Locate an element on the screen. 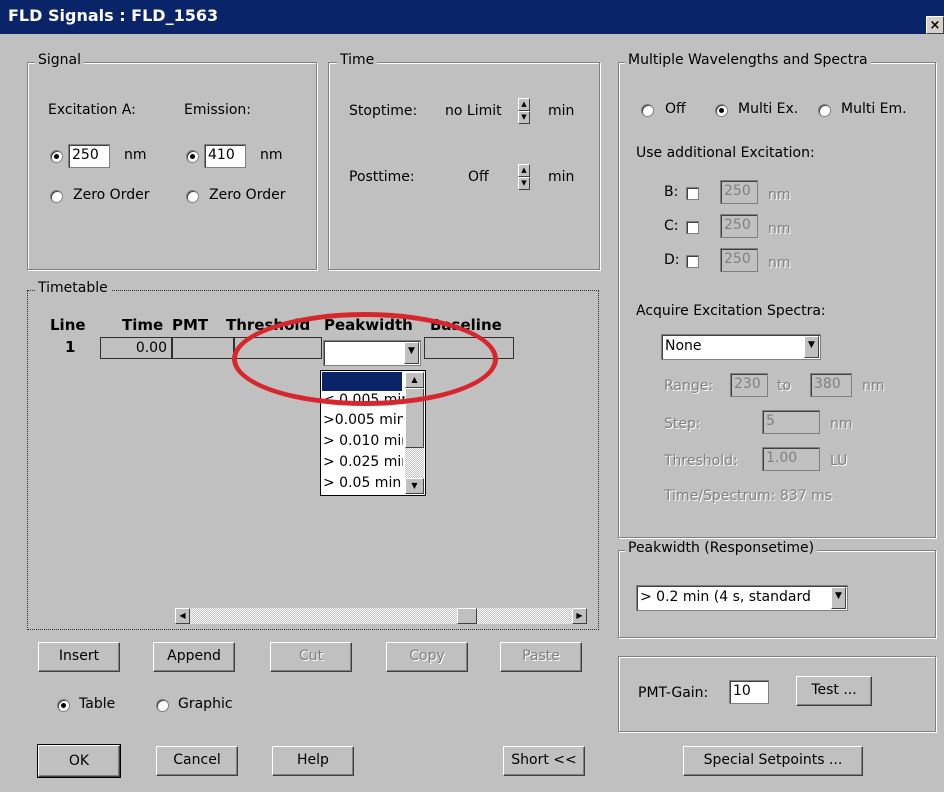 This screenshot has width=944, height=792. d-input: 250 is located at coordinates (739, 260).